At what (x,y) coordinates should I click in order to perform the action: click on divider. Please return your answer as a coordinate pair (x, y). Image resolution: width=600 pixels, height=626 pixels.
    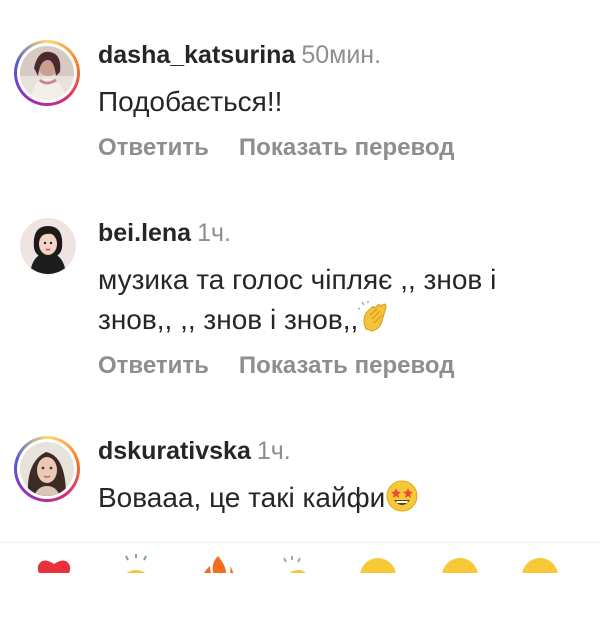
    Looking at the image, I should click on (300, 542).